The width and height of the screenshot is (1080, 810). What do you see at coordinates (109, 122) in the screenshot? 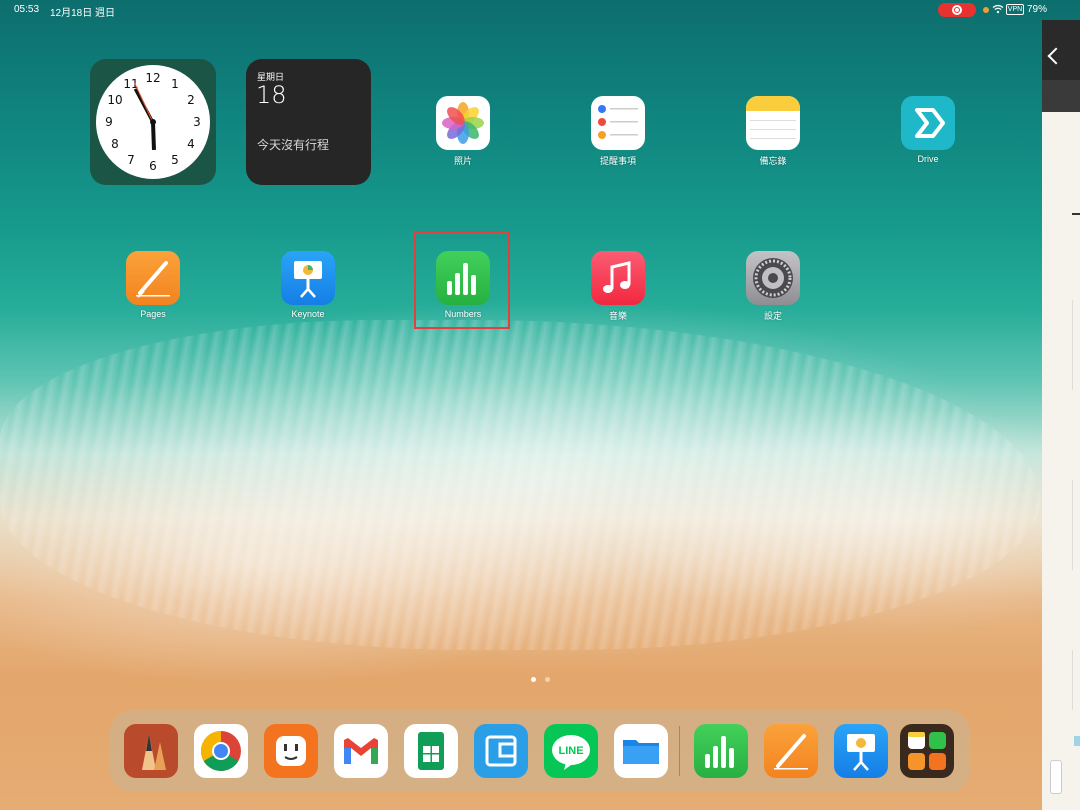
I see `clock-number: 9` at bounding box center [109, 122].